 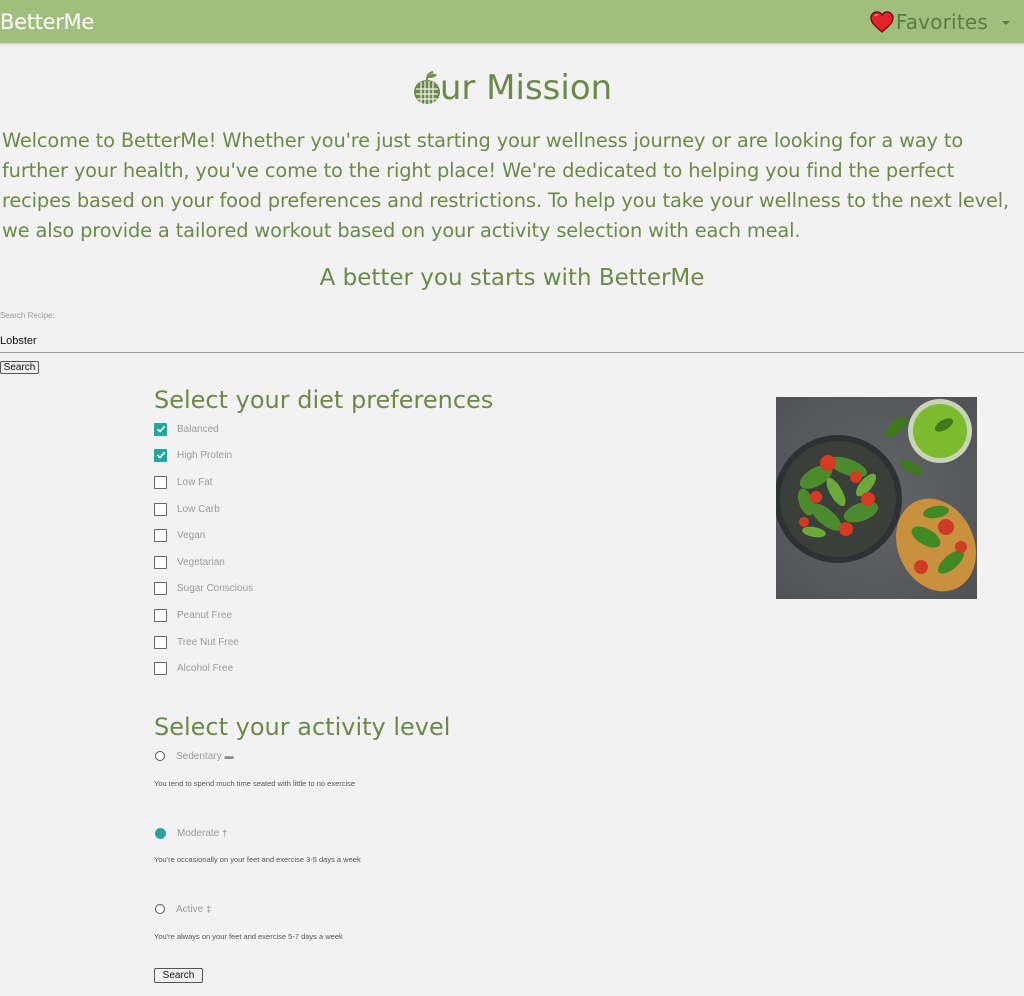 What do you see at coordinates (190, 909) in the screenshot?
I see `activity-option-text: Active` at bounding box center [190, 909].